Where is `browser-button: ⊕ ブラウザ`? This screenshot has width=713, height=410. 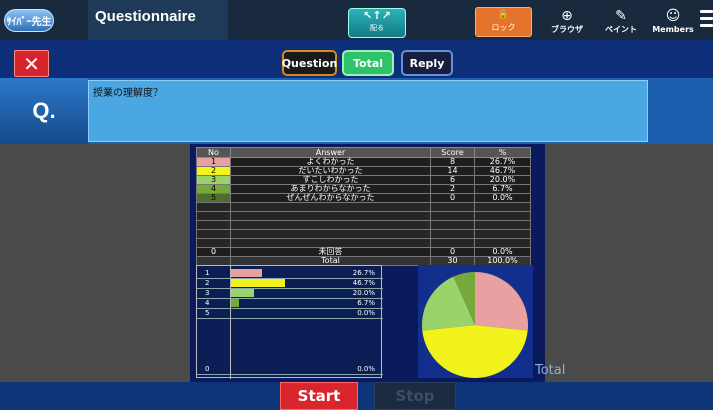
browser-button: ⊕ ブラウザ is located at coordinates (567, 23).